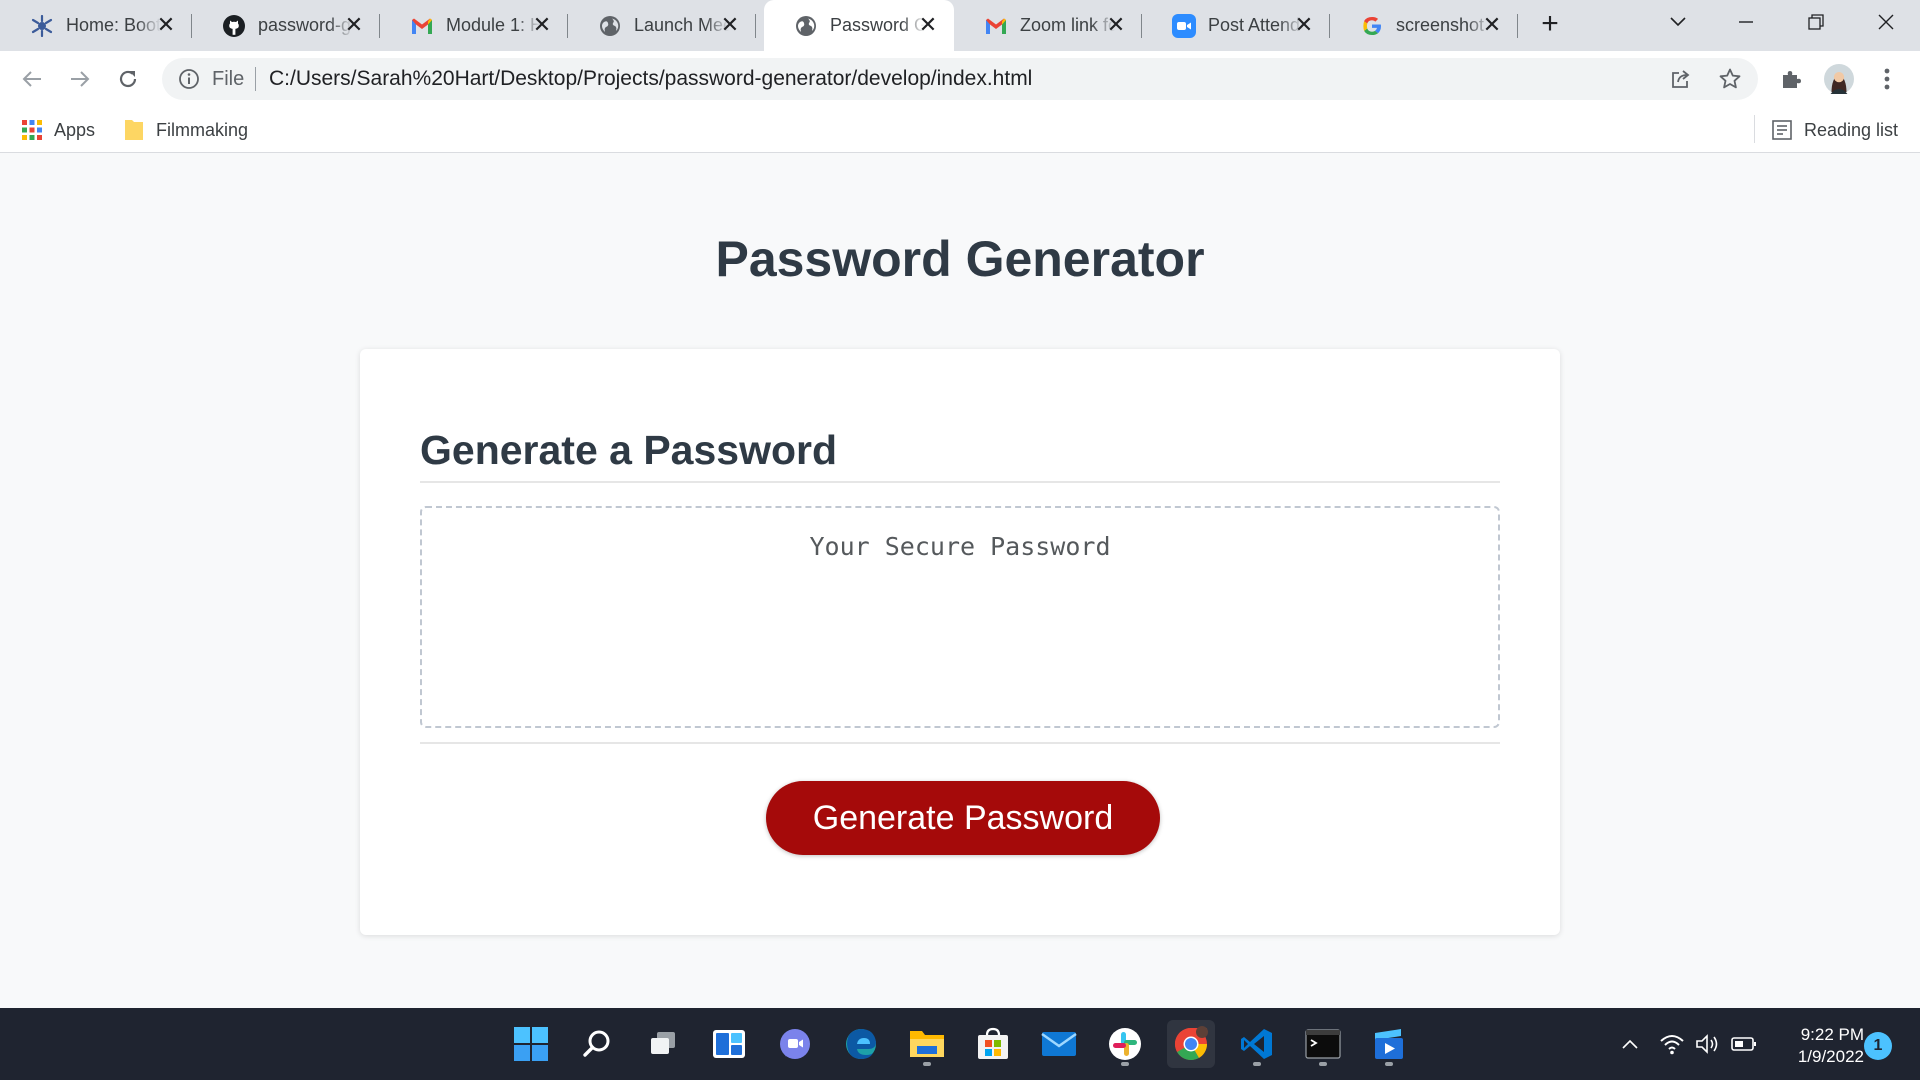 This screenshot has width=1920, height=1080. What do you see at coordinates (681, 25) in the screenshot?
I see `tab-title: Launch Meeting` at bounding box center [681, 25].